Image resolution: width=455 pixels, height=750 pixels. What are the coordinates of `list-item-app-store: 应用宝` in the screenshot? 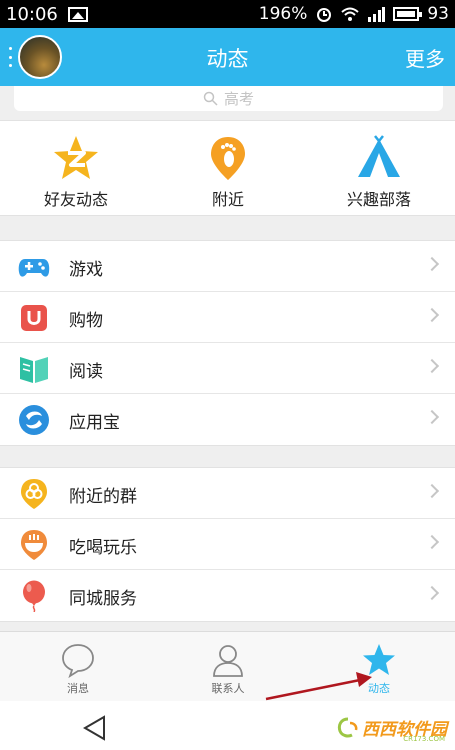 It's located at (227, 419).